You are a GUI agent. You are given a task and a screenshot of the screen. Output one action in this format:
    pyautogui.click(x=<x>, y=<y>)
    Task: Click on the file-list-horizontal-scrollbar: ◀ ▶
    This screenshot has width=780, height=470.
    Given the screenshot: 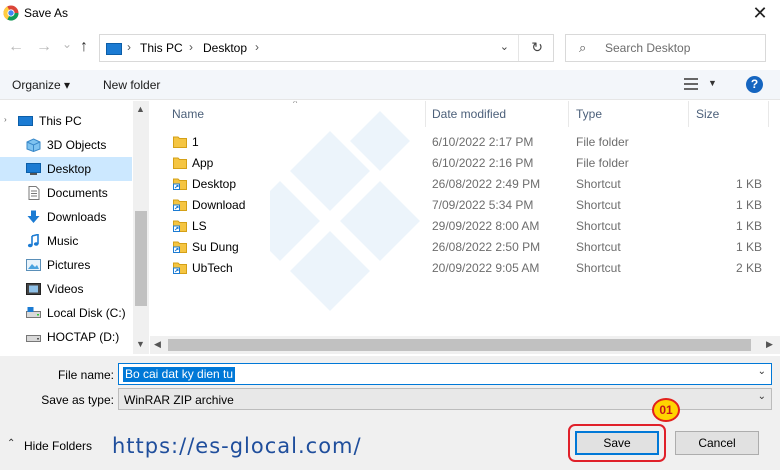 What is the action you would take?
    pyautogui.click(x=465, y=345)
    